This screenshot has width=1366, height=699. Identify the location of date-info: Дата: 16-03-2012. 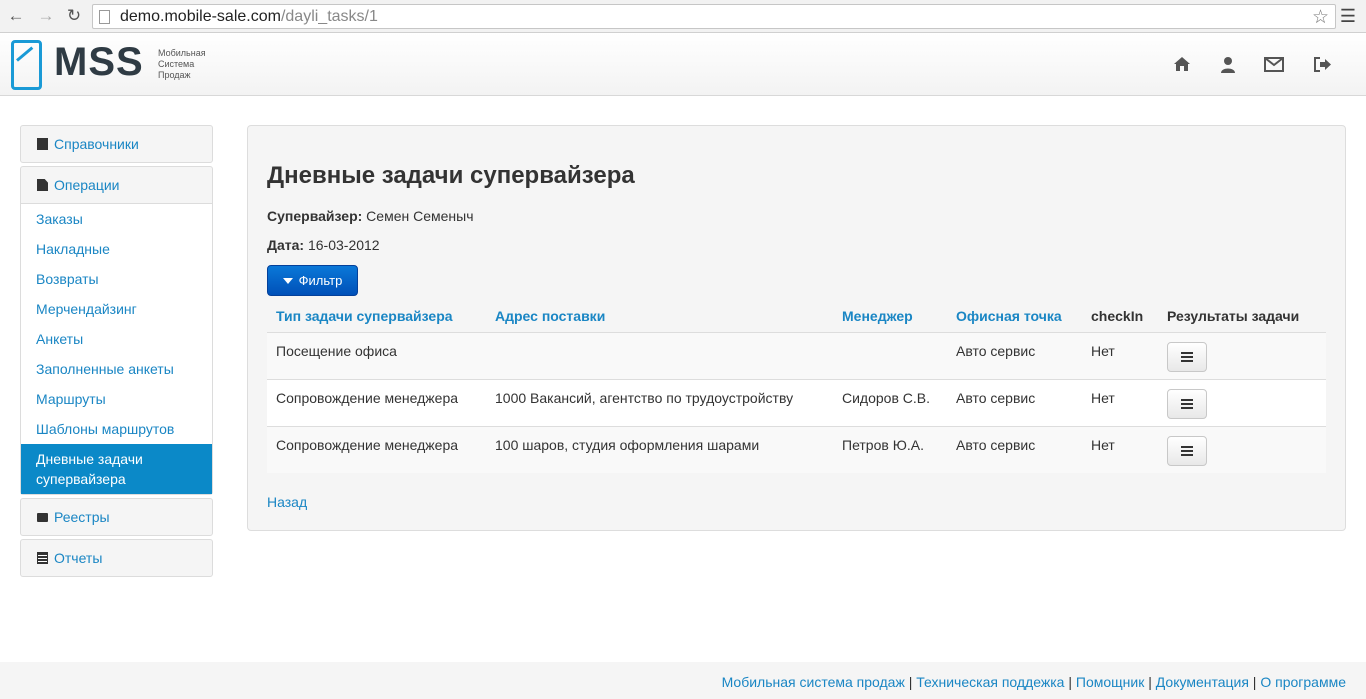
(323, 245).